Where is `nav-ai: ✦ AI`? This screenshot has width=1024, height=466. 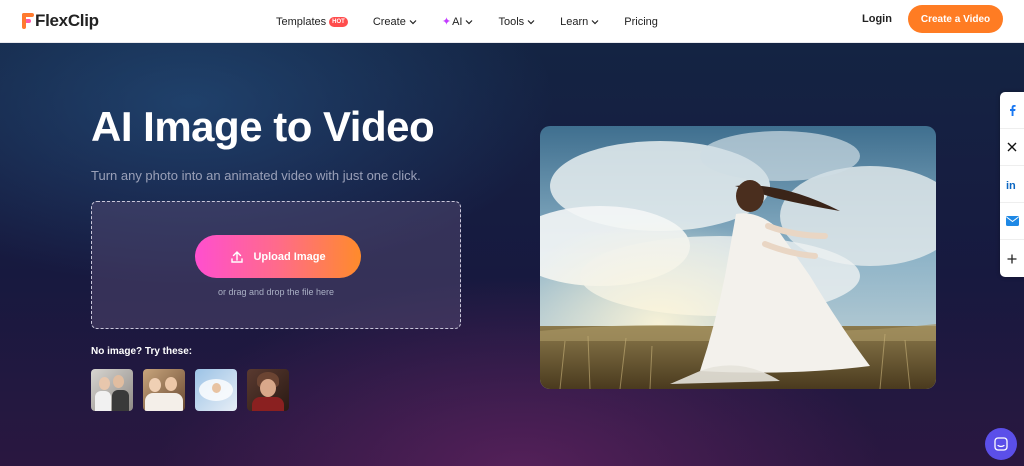 nav-ai: ✦ AI is located at coordinates (458, 21).